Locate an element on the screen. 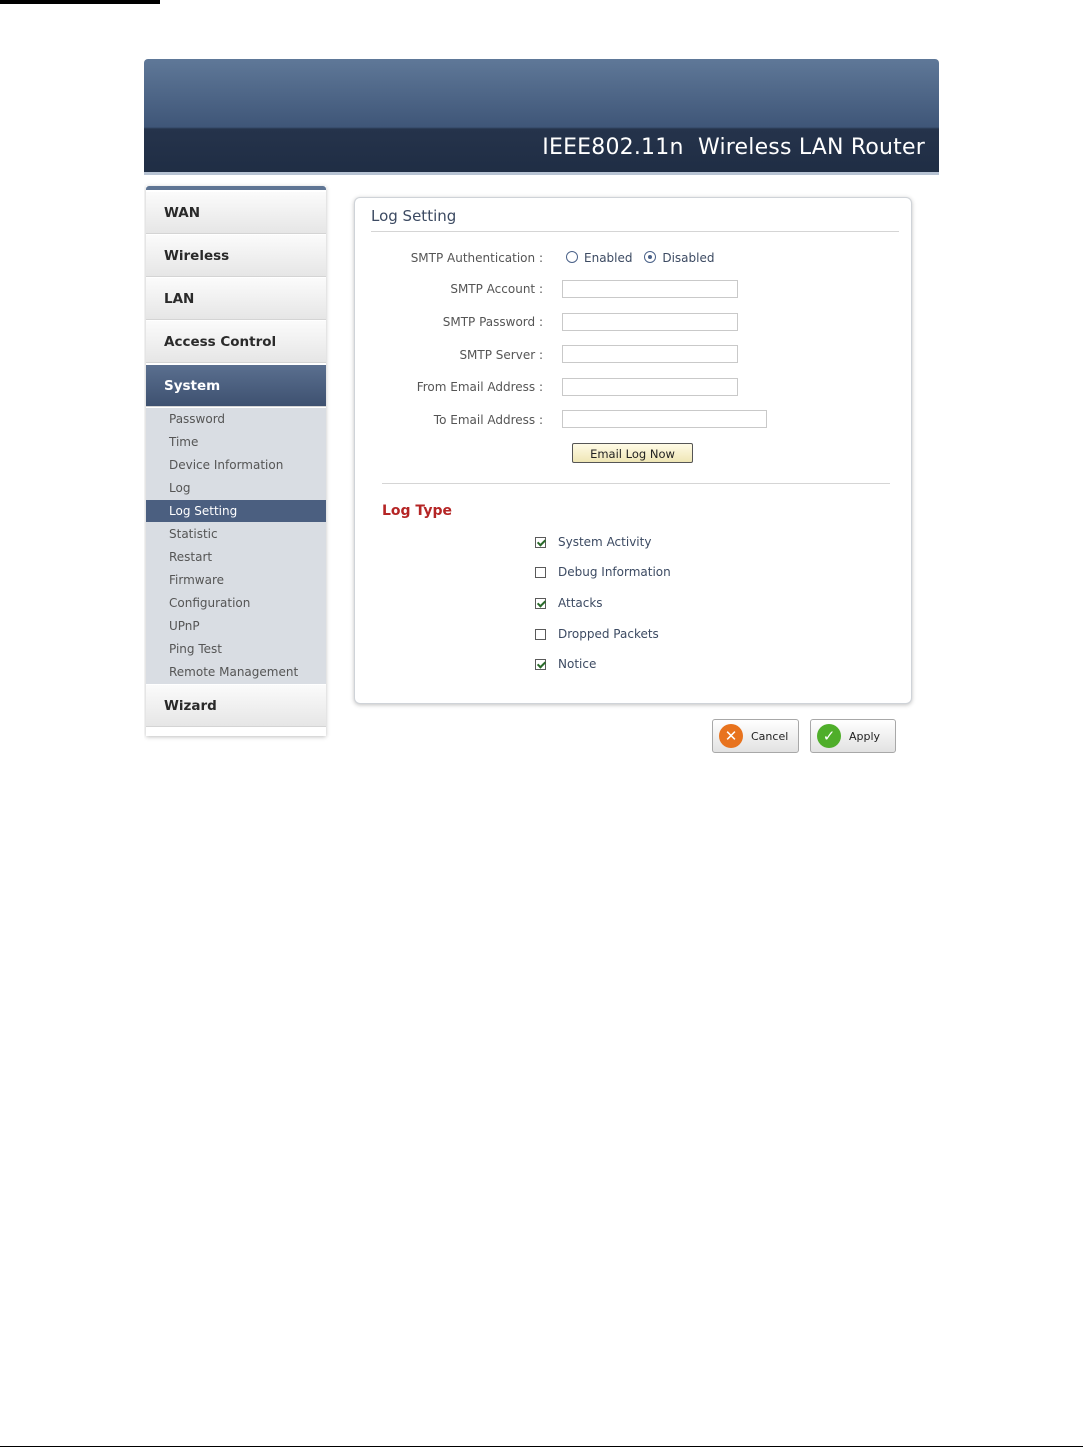  sidebar-item-ping-test: Ping Test is located at coordinates (236, 649).